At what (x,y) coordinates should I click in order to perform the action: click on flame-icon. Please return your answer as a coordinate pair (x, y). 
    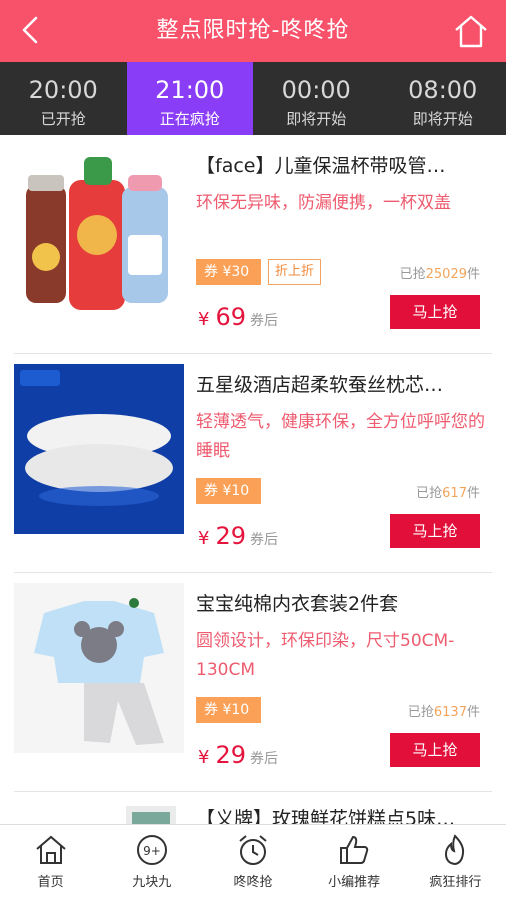
    Looking at the image, I should click on (455, 850).